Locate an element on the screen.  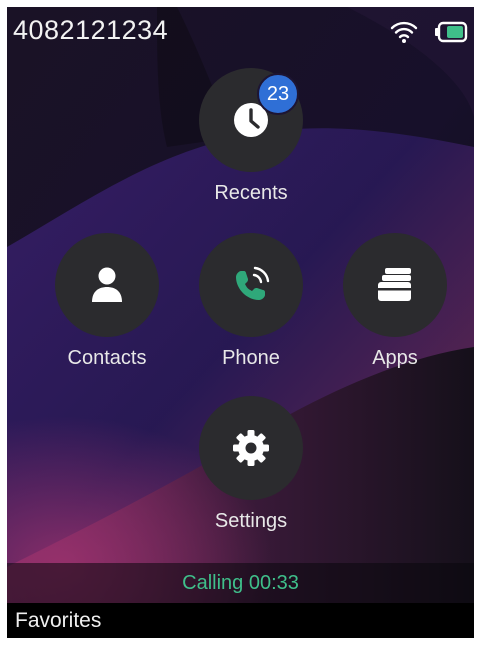
person-icon is located at coordinates (107, 284).